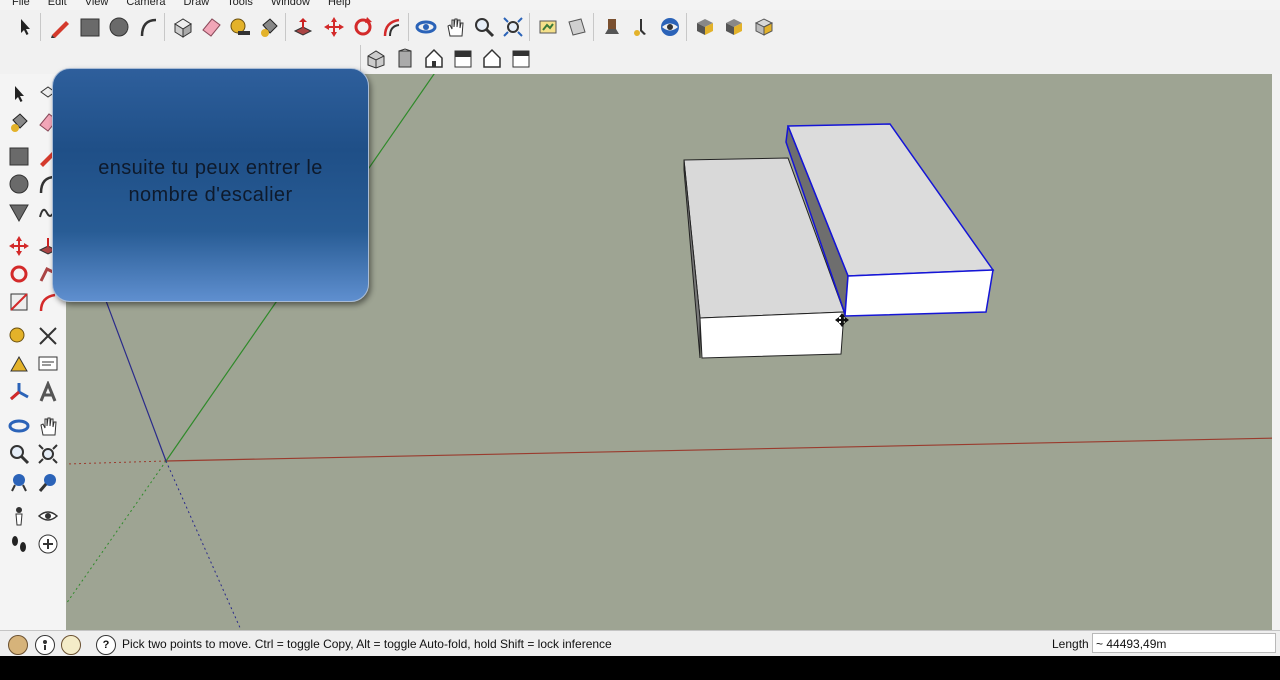  What do you see at coordinates (71, 645) in the screenshot?
I see `copyright-icon` at bounding box center [71, 645].